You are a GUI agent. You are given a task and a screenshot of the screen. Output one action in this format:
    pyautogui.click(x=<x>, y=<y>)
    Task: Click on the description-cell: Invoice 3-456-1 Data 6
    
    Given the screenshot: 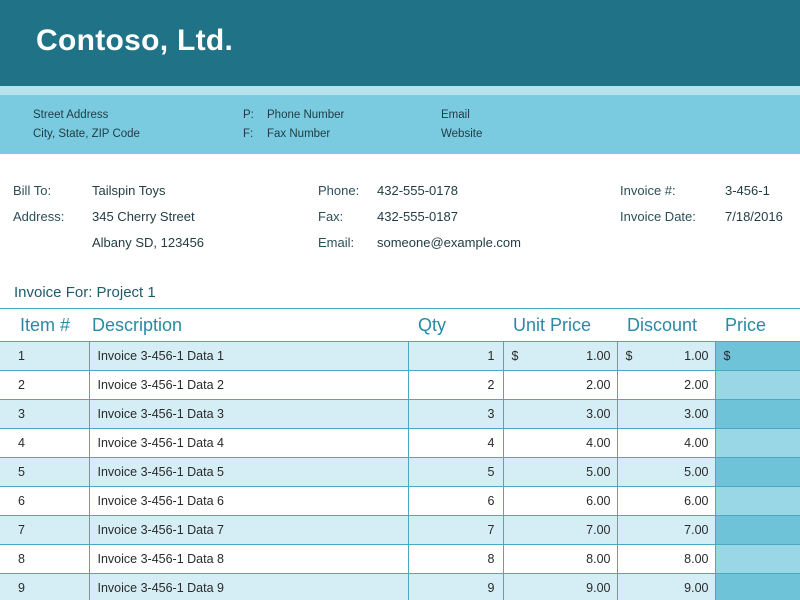 What is the action you would take?
    pyautogui.click(x=249, y=501)
    